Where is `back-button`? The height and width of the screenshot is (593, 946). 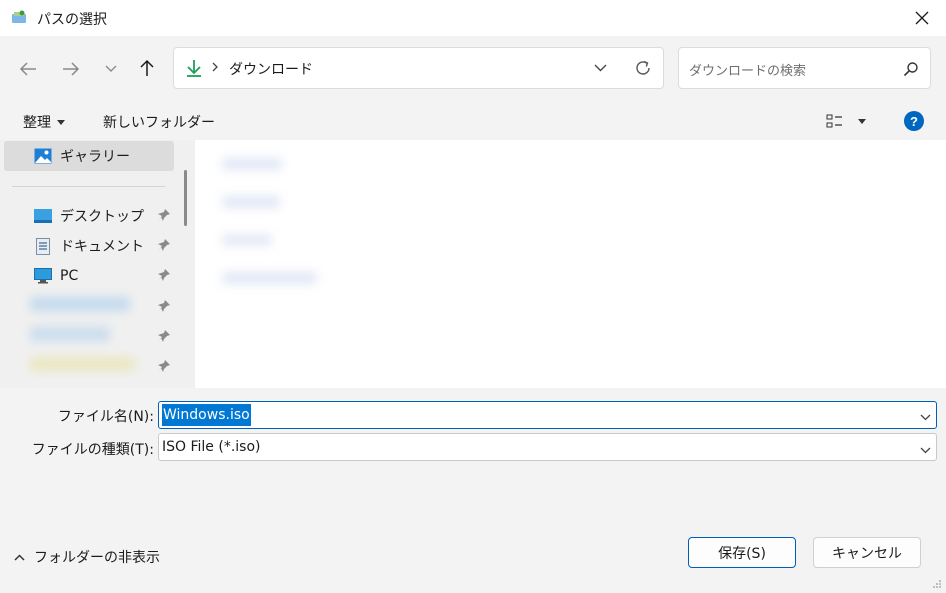 back-button is located at coordinates (28, 69).